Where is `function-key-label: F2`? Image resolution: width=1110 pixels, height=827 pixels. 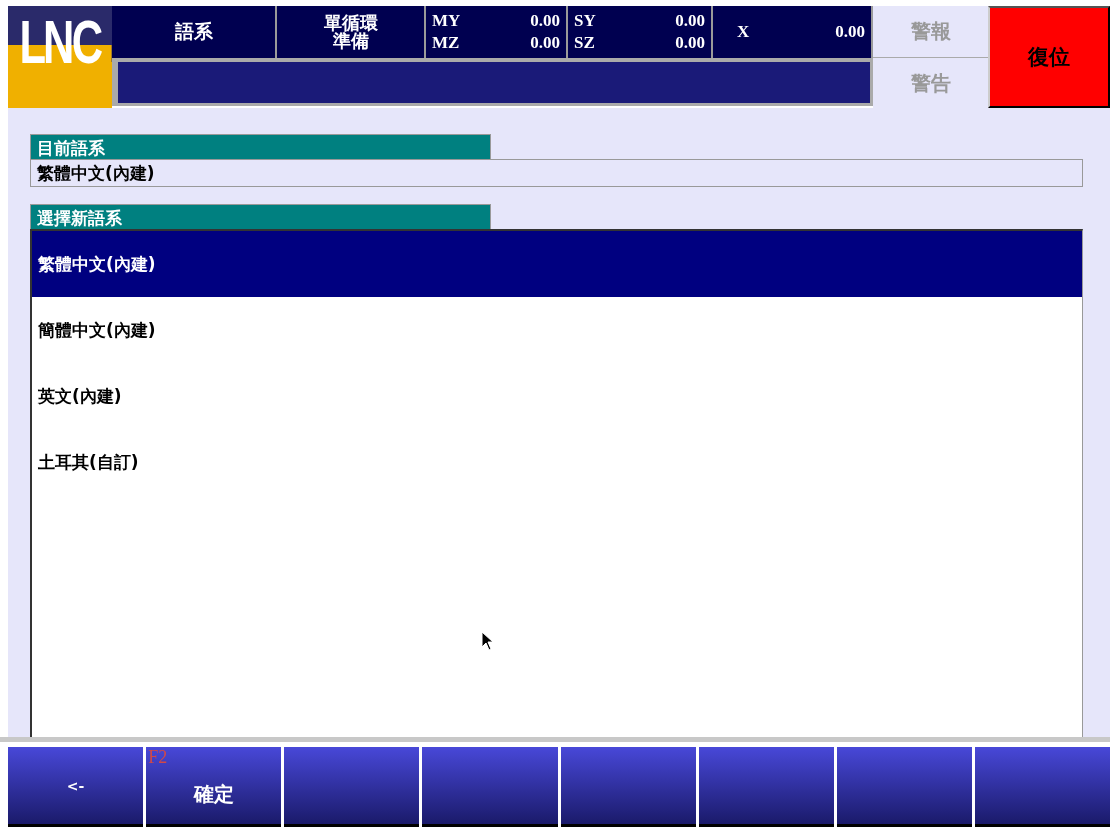
function-key-label: F2 is located at coordinates (158, 757).